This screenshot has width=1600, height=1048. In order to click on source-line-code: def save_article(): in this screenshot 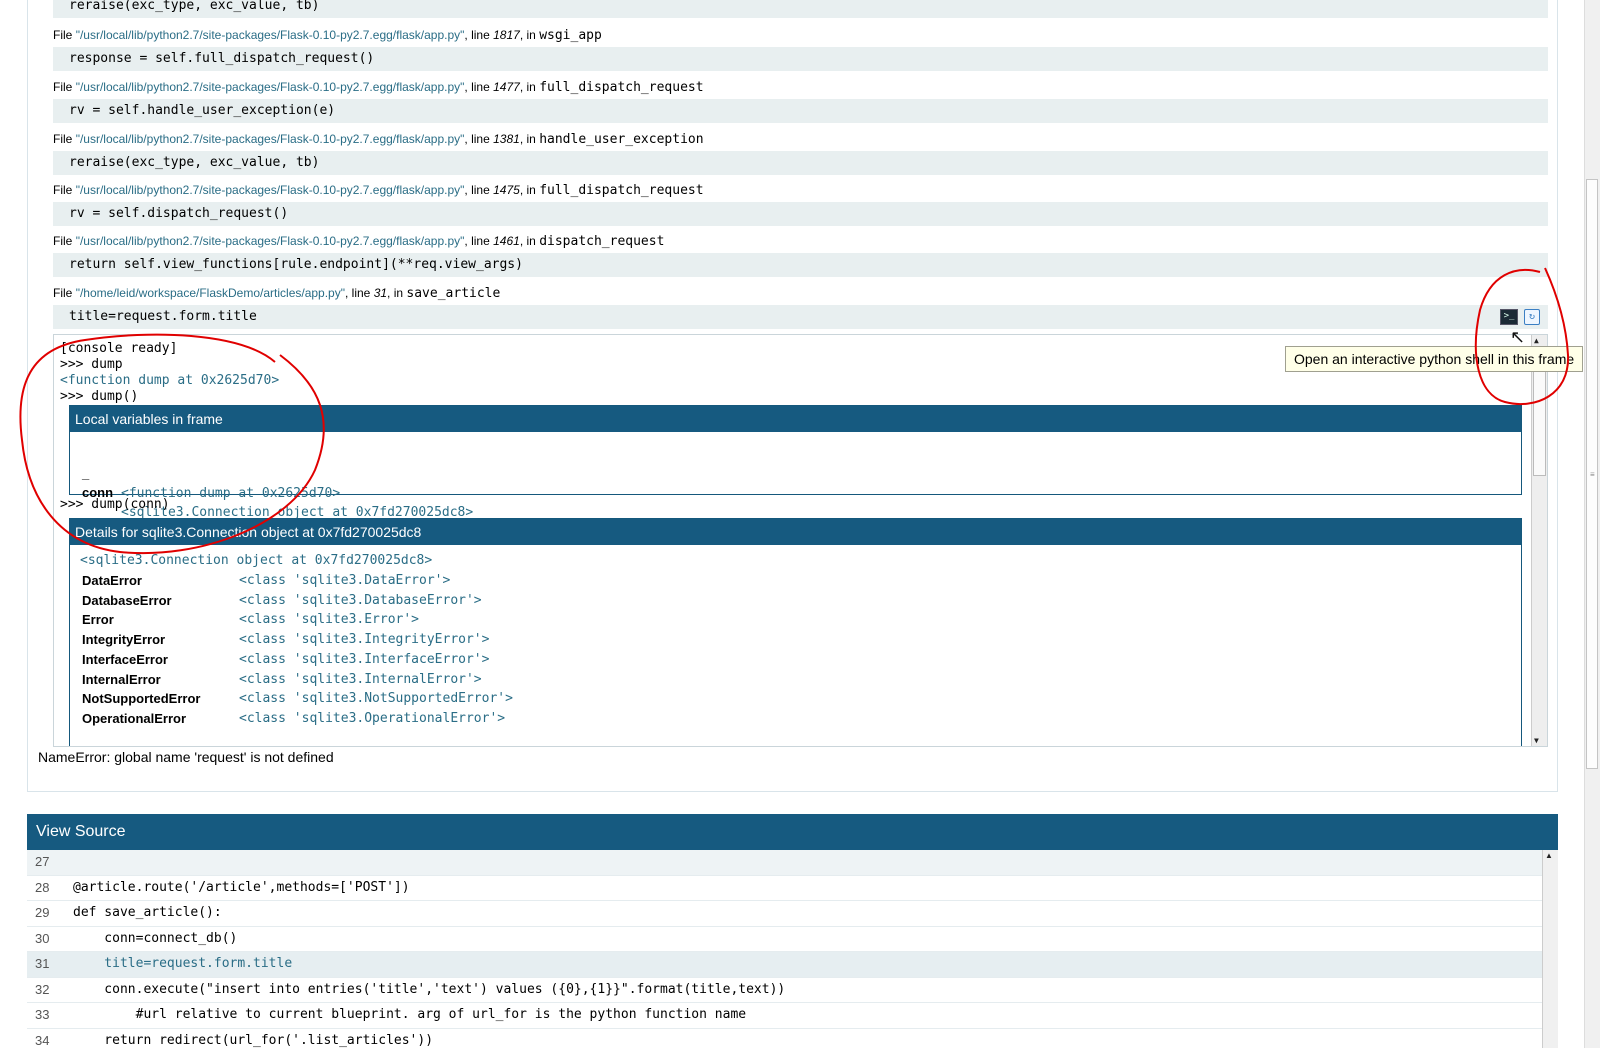, I will do `click(147, 912)`.